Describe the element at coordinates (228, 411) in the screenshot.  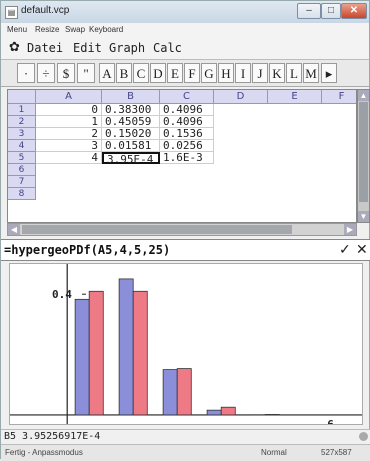
I see `bar-series2-x3` at that location.